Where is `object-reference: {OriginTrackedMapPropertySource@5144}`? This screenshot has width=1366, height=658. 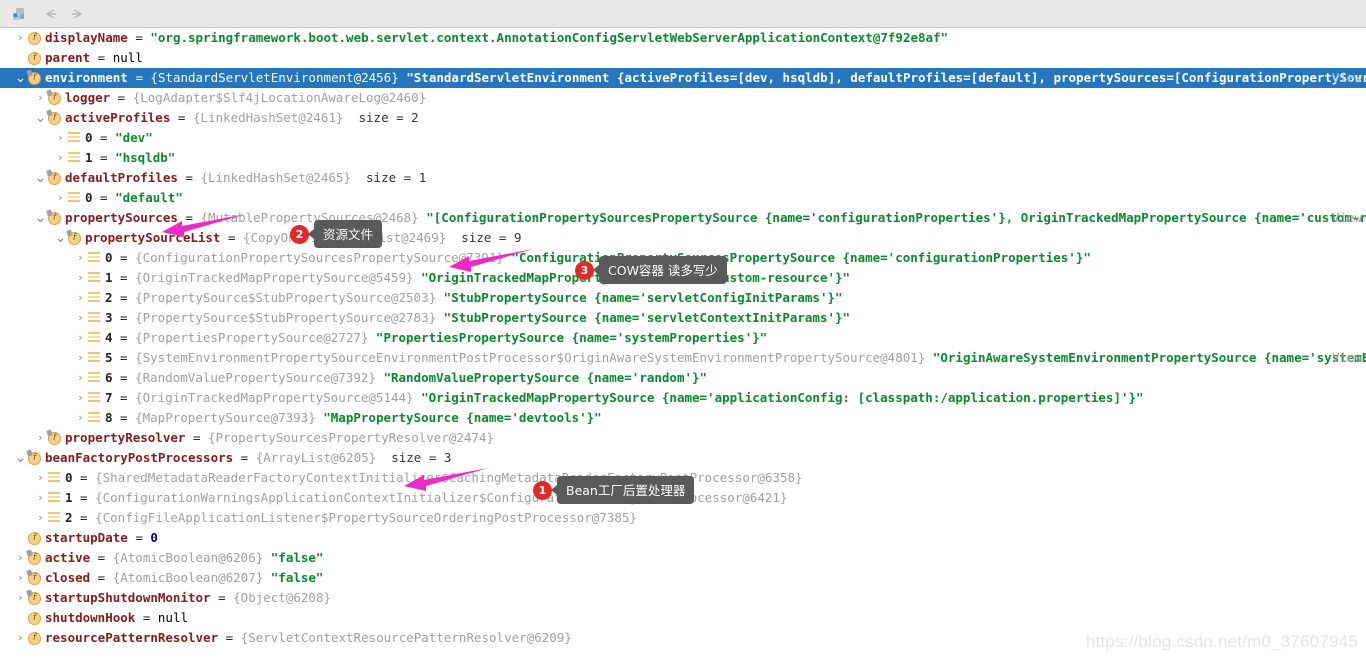 object-reference: {OriginTrackedMapPropertySource@5144} is located at coordinates (274, 397).